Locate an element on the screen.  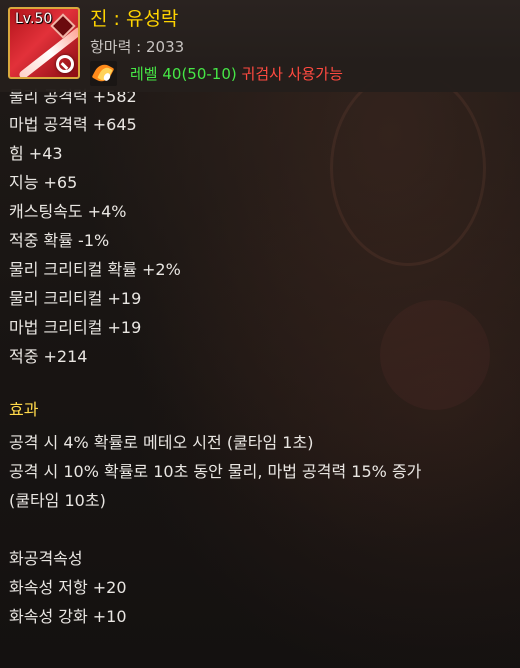
stat-intelligence: 지능 +65 is located at coordinates (43, 182).